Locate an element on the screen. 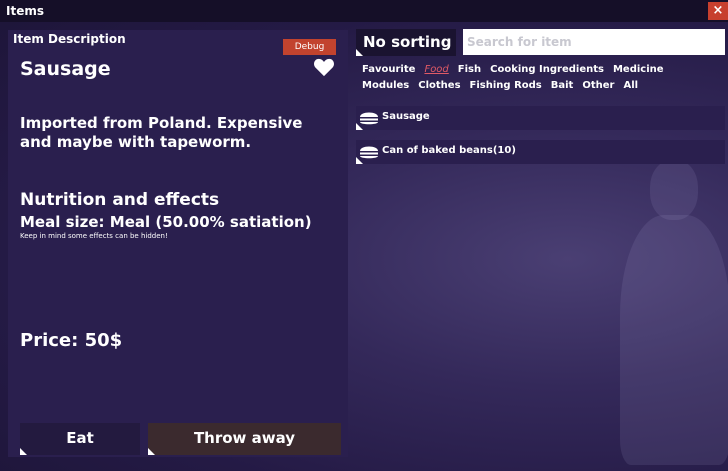 The width and height of the screenshot is (728, 471). panel-header: Item Description is located at coordinates (69, 39).